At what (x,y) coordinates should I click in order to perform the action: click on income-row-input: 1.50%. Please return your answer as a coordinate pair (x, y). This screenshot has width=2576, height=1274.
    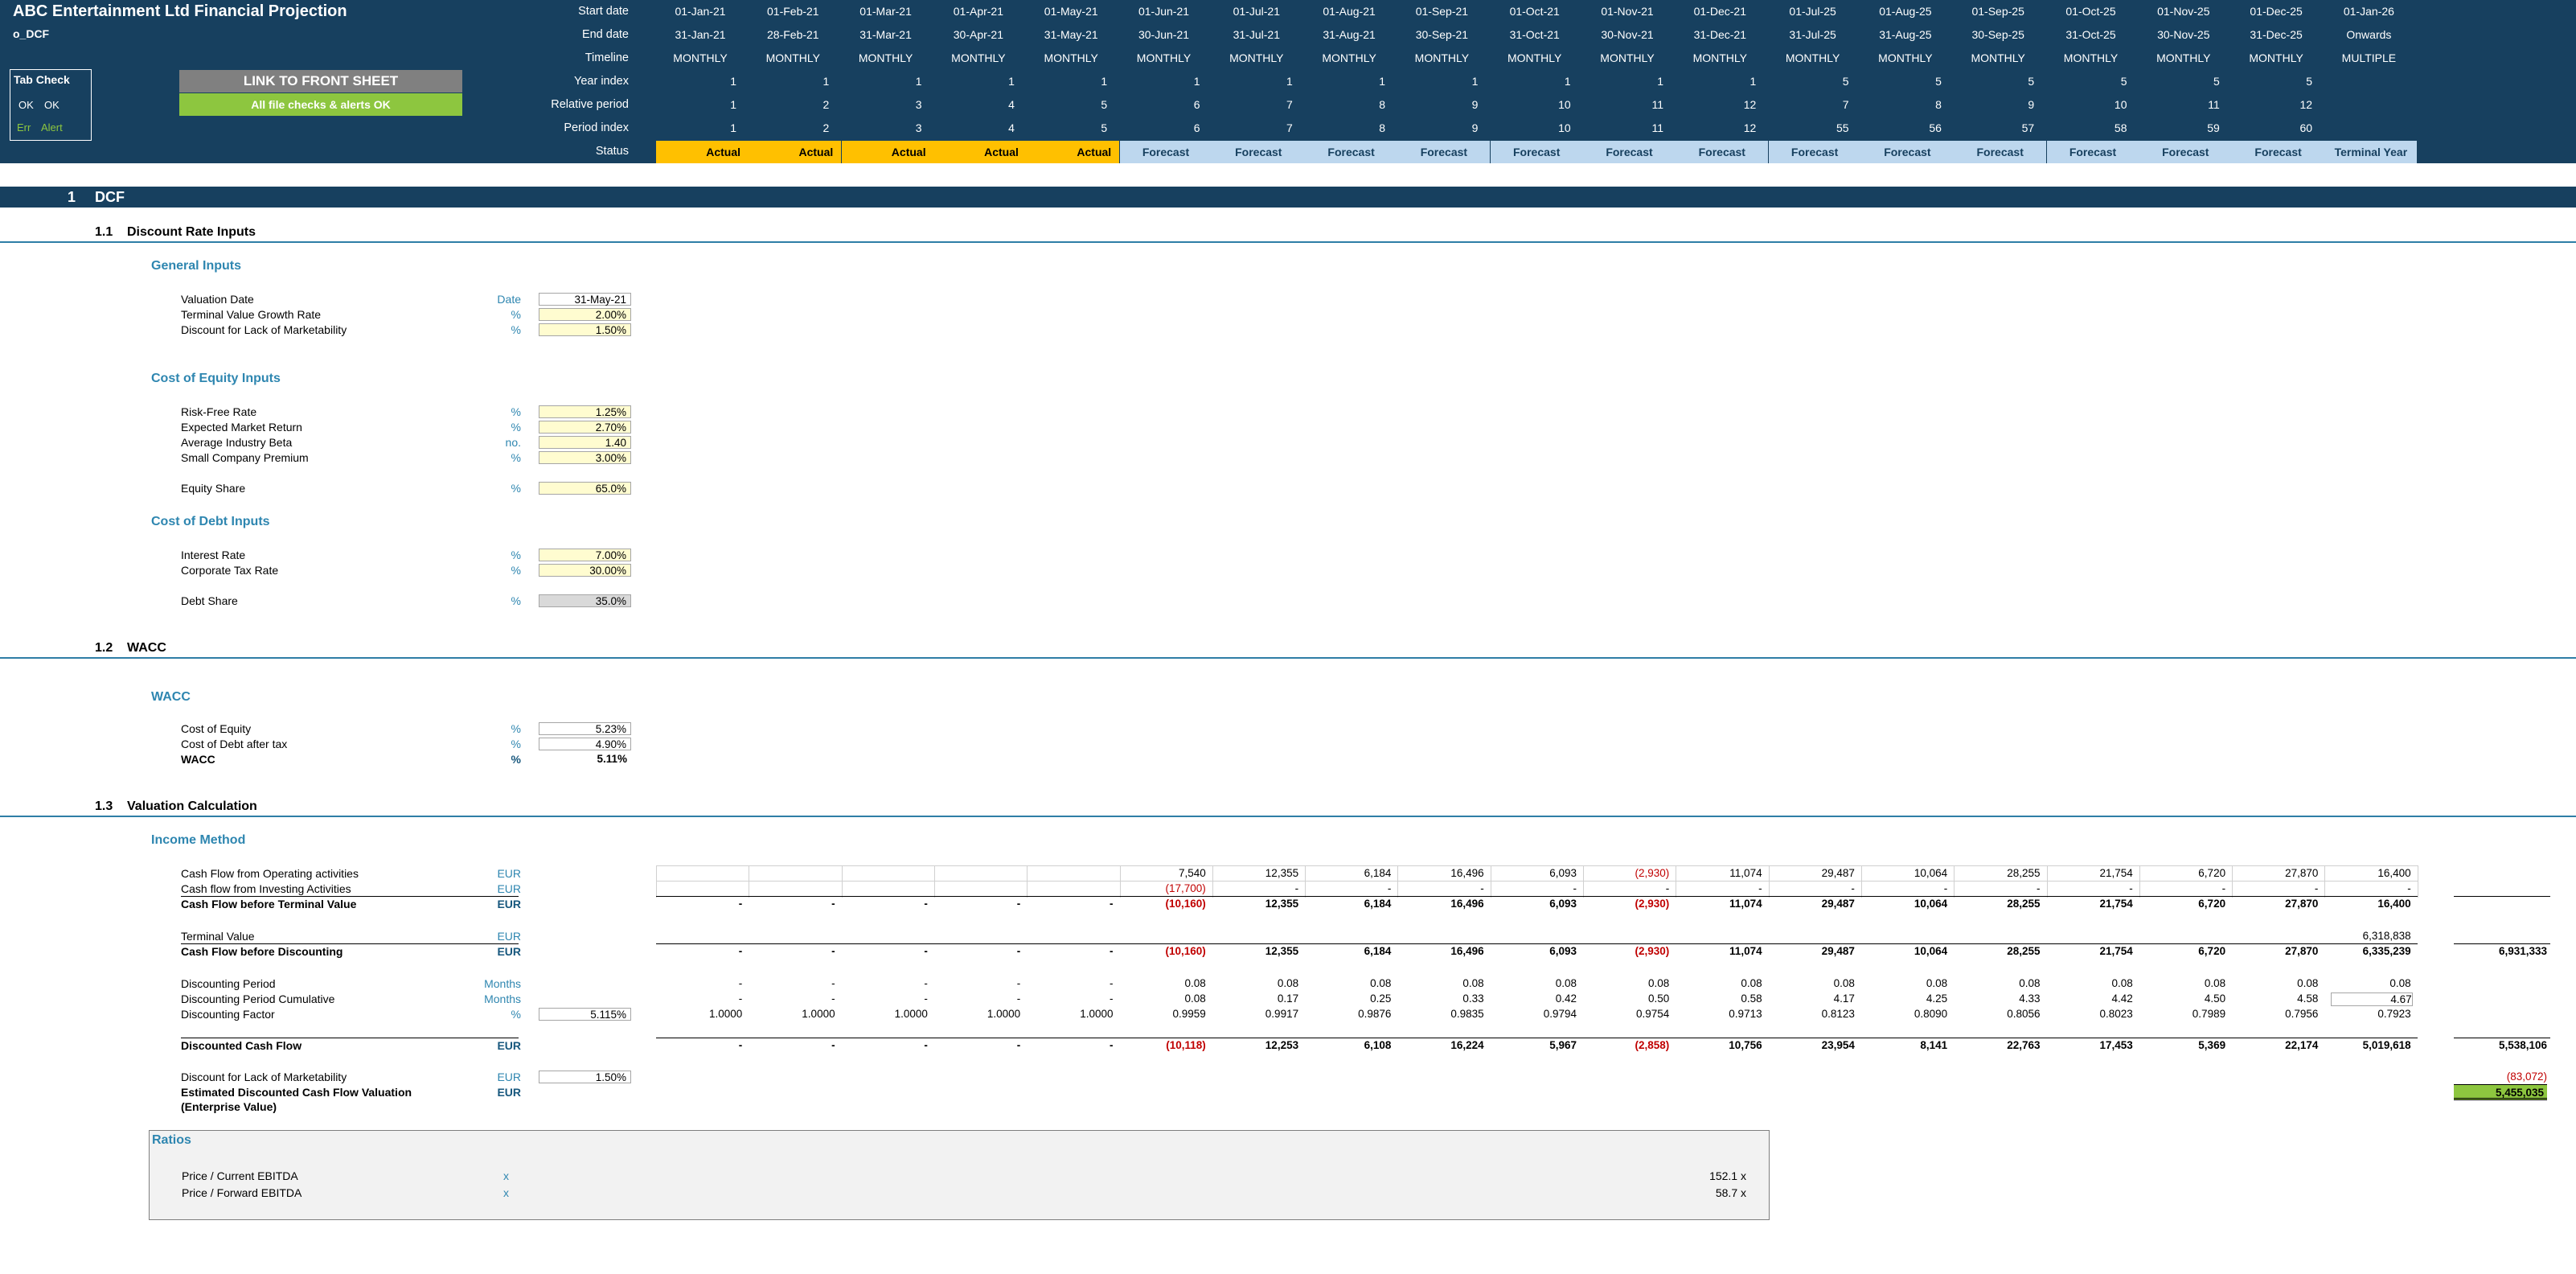
    Looking at the image, I should click on (585, 1077).